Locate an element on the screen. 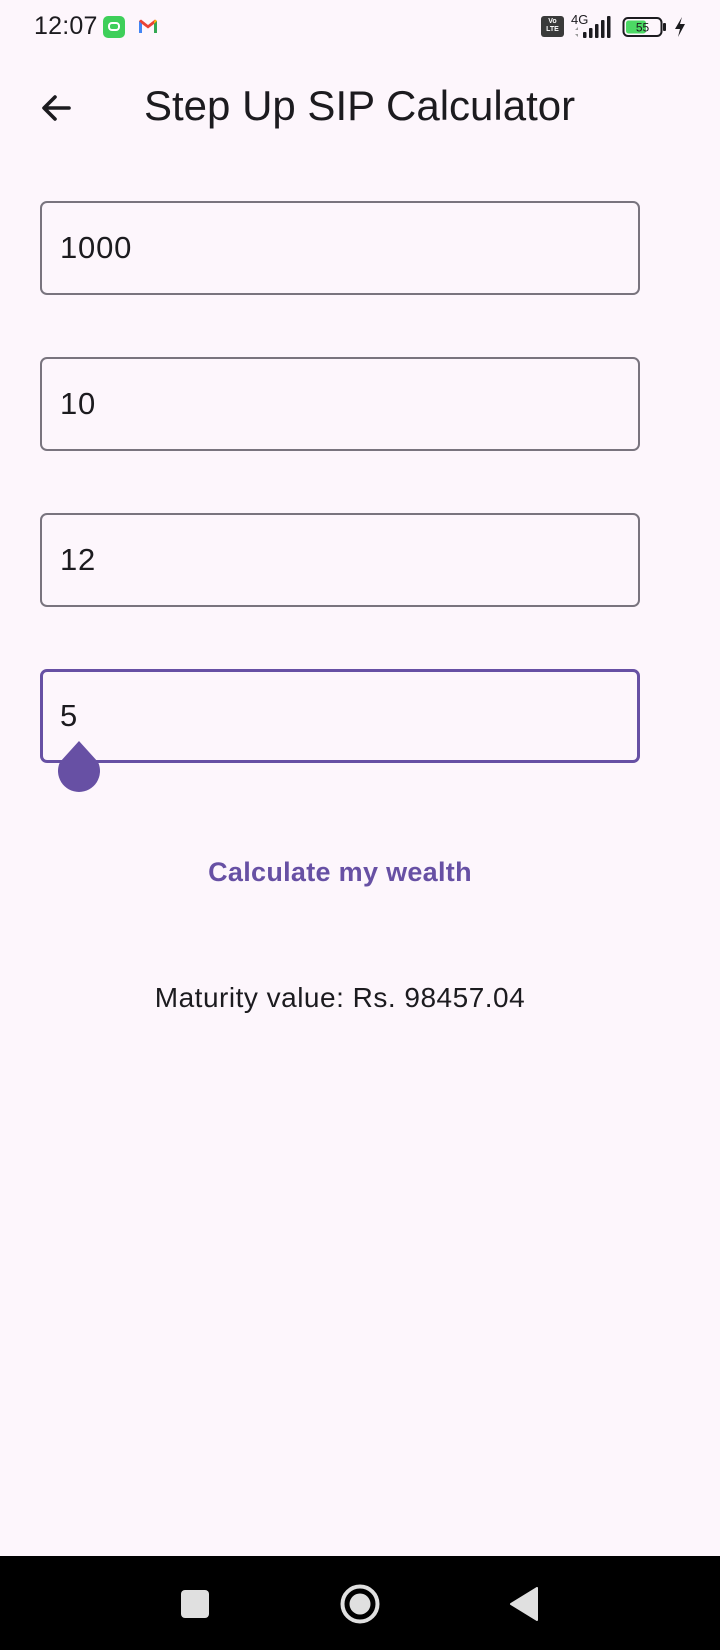  back-button is located at coordinates (56, 108).